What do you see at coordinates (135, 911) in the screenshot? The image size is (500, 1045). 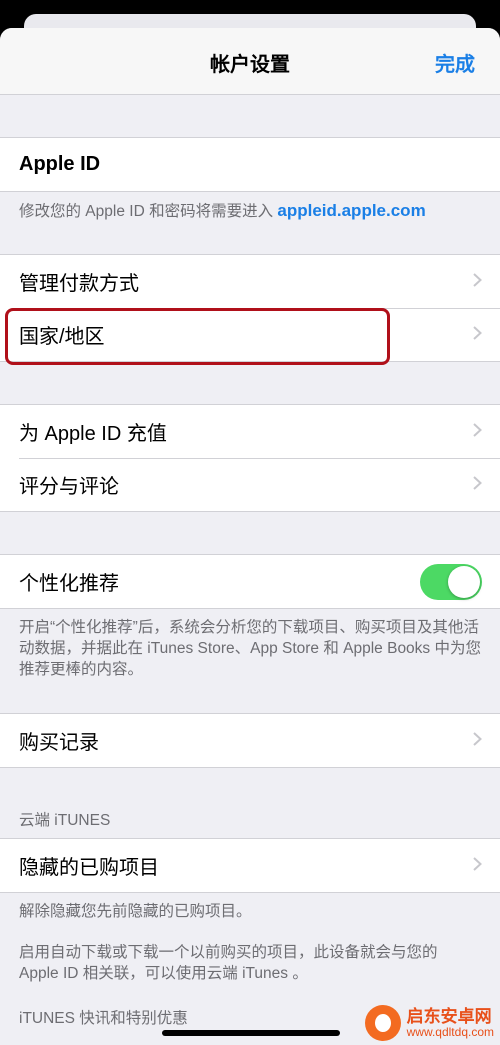 I see `hidden-purchases-footer: 解除隐藏您先前隐藏的已购项目。` at bounding box center [135, 911].